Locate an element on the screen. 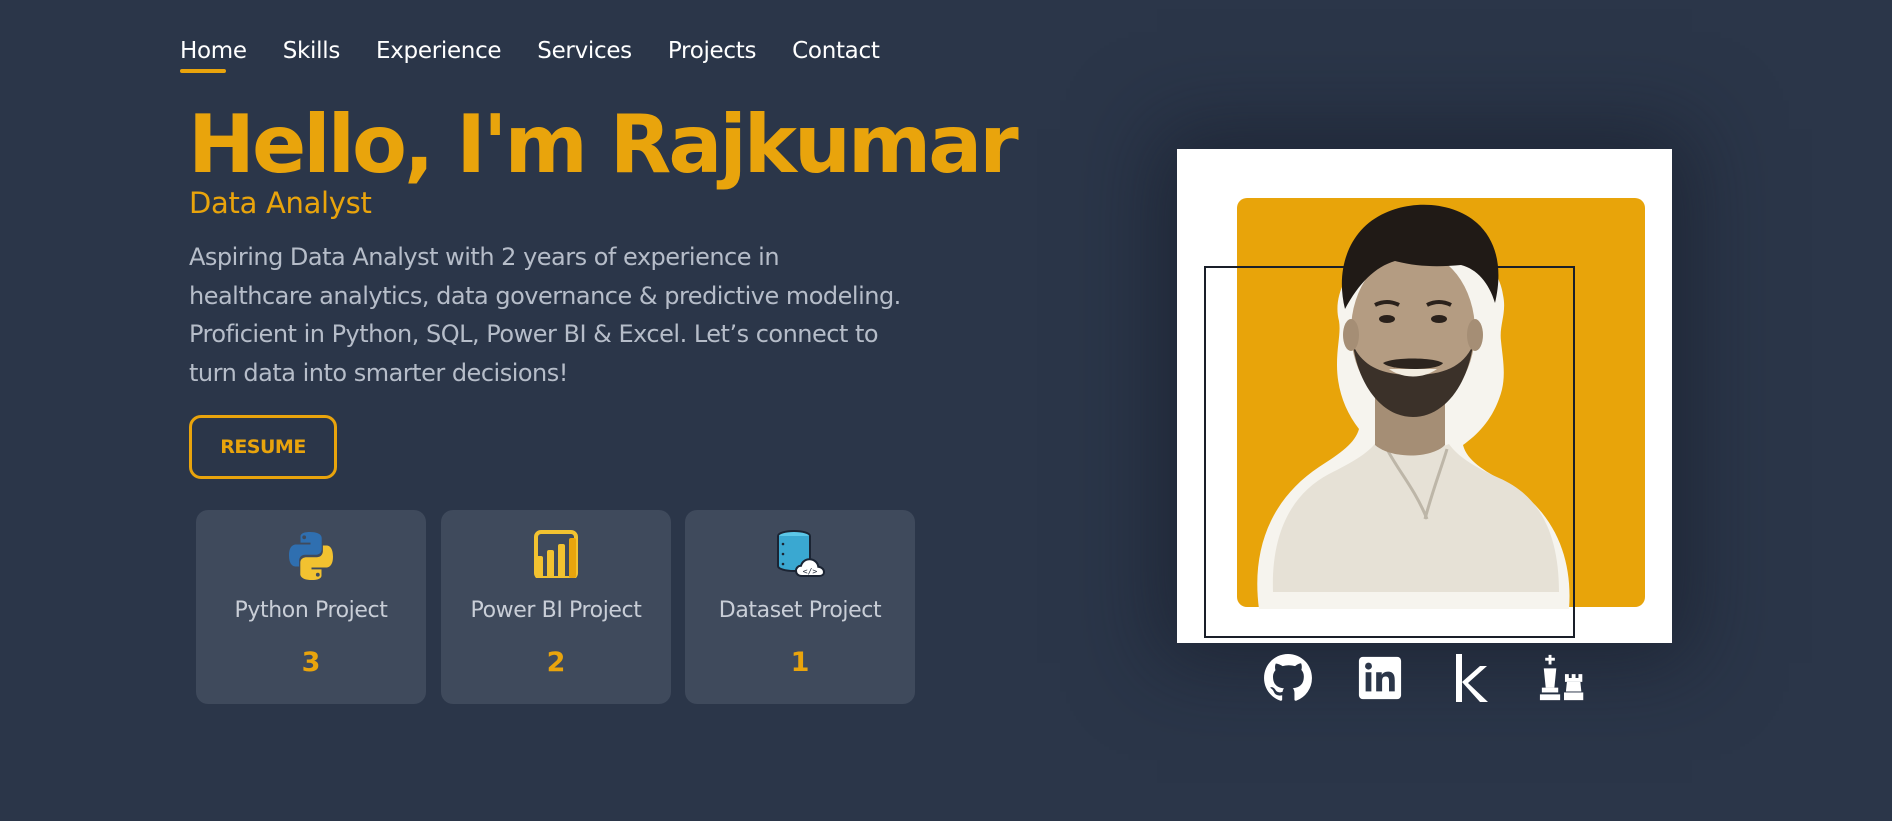 Image resolution: width=1892 pixels, height=821 pixels. stat-card-dataset: </> Dataset Project 1 is located at coordinates (800, 607).